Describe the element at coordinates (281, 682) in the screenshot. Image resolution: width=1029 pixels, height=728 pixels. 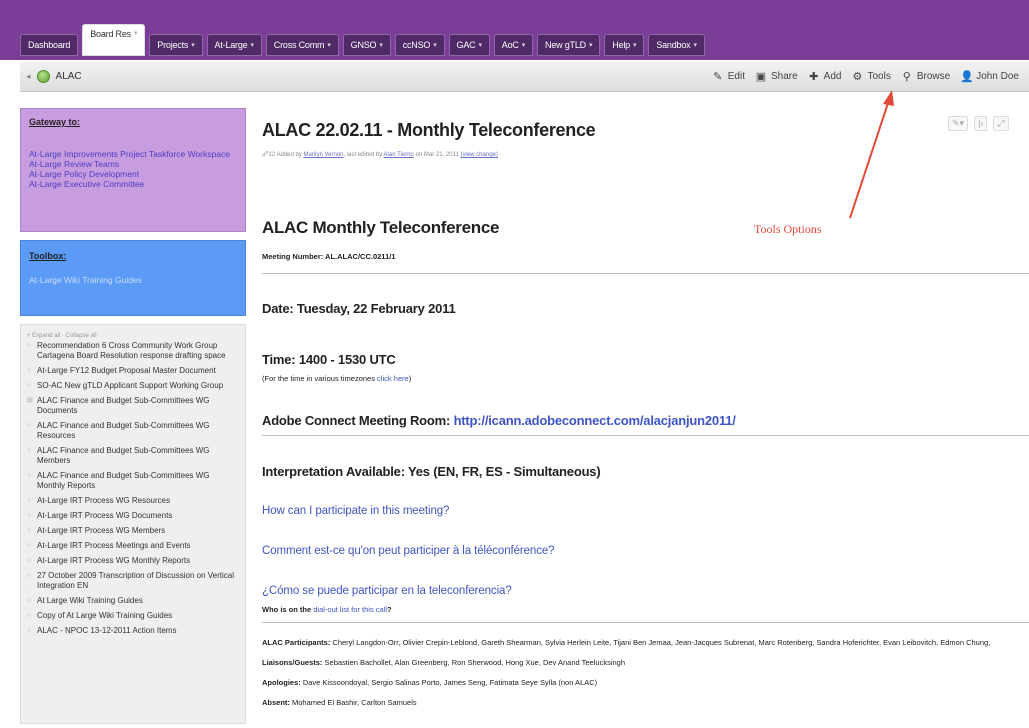
I see `apologies-label: Apologies:` at that location.